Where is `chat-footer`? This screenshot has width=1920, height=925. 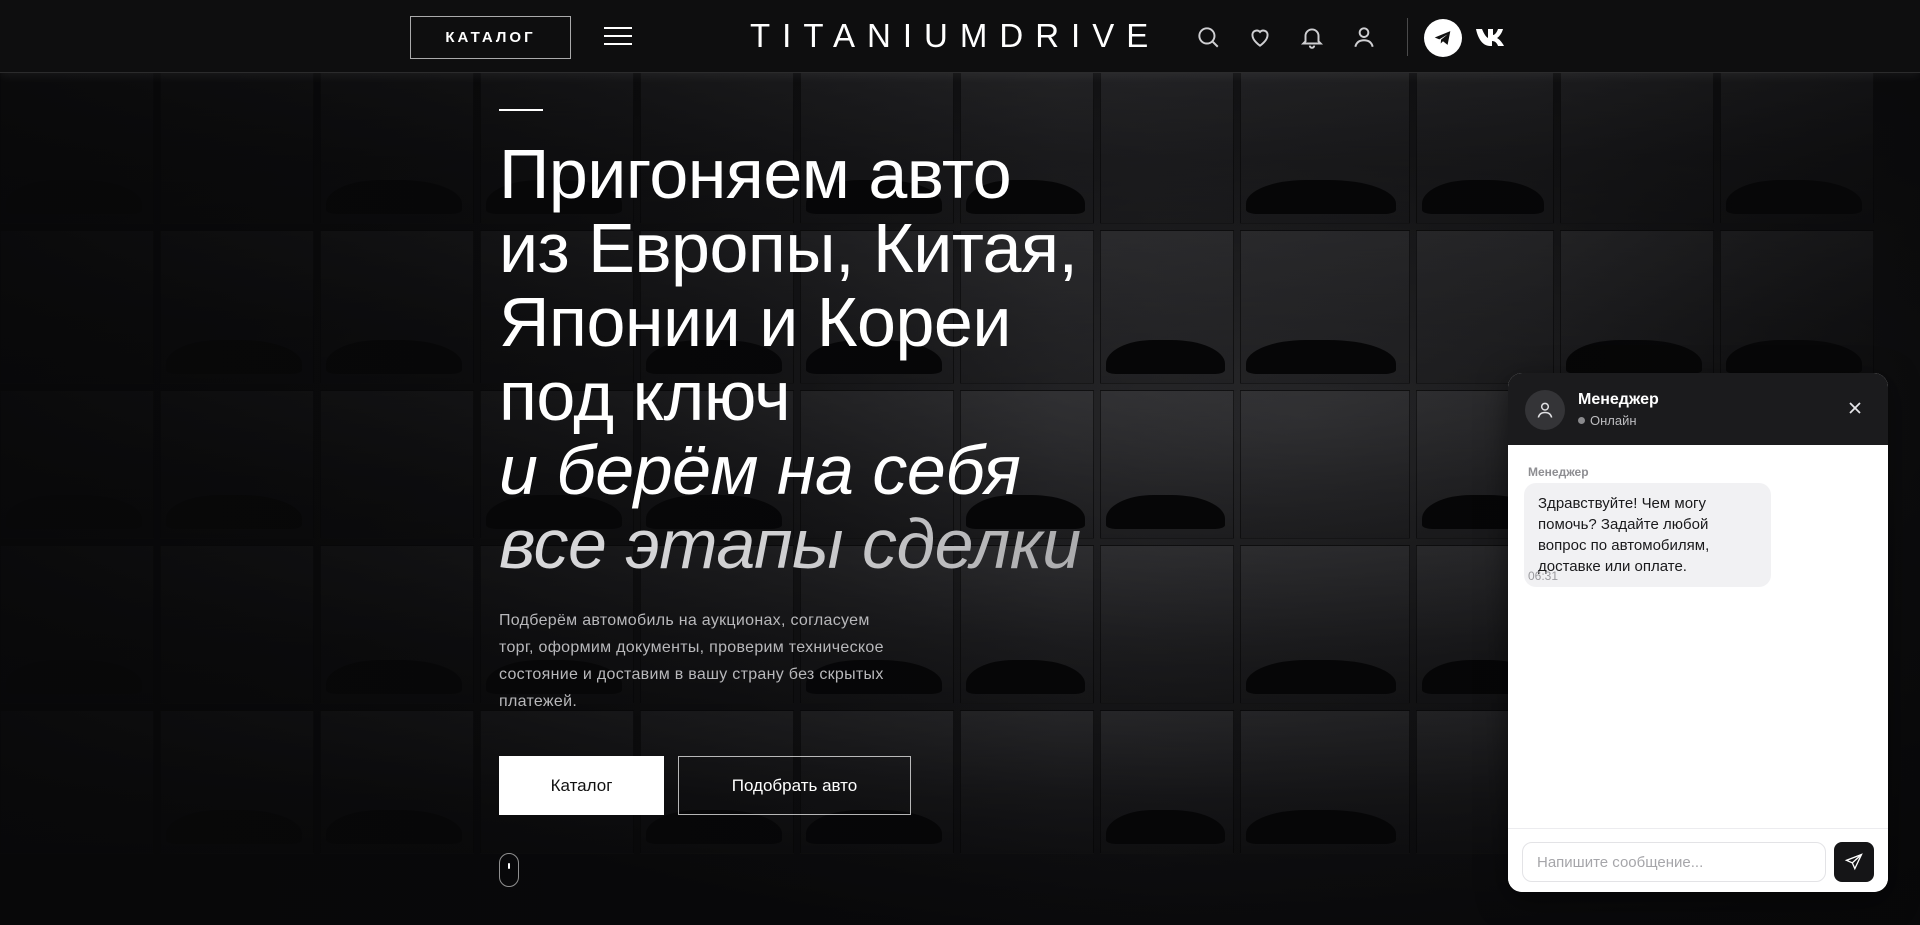
chat-footer is located at coordinates (1698, 860).